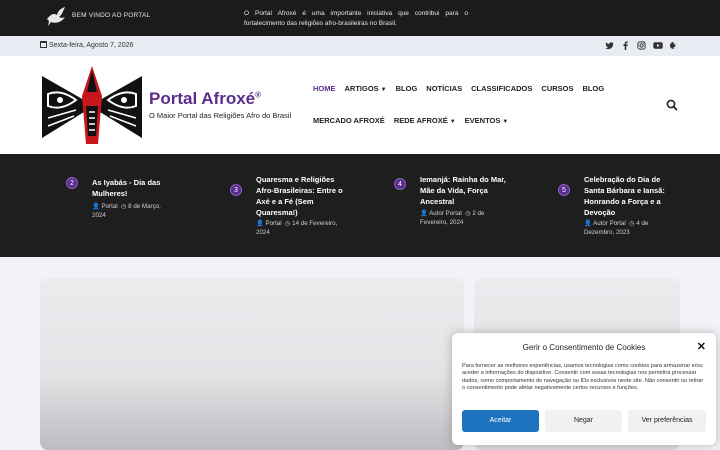  Describe the element at coordinates (72, 183) in the screenshot. I see `post-number-badge: 2` at that location.